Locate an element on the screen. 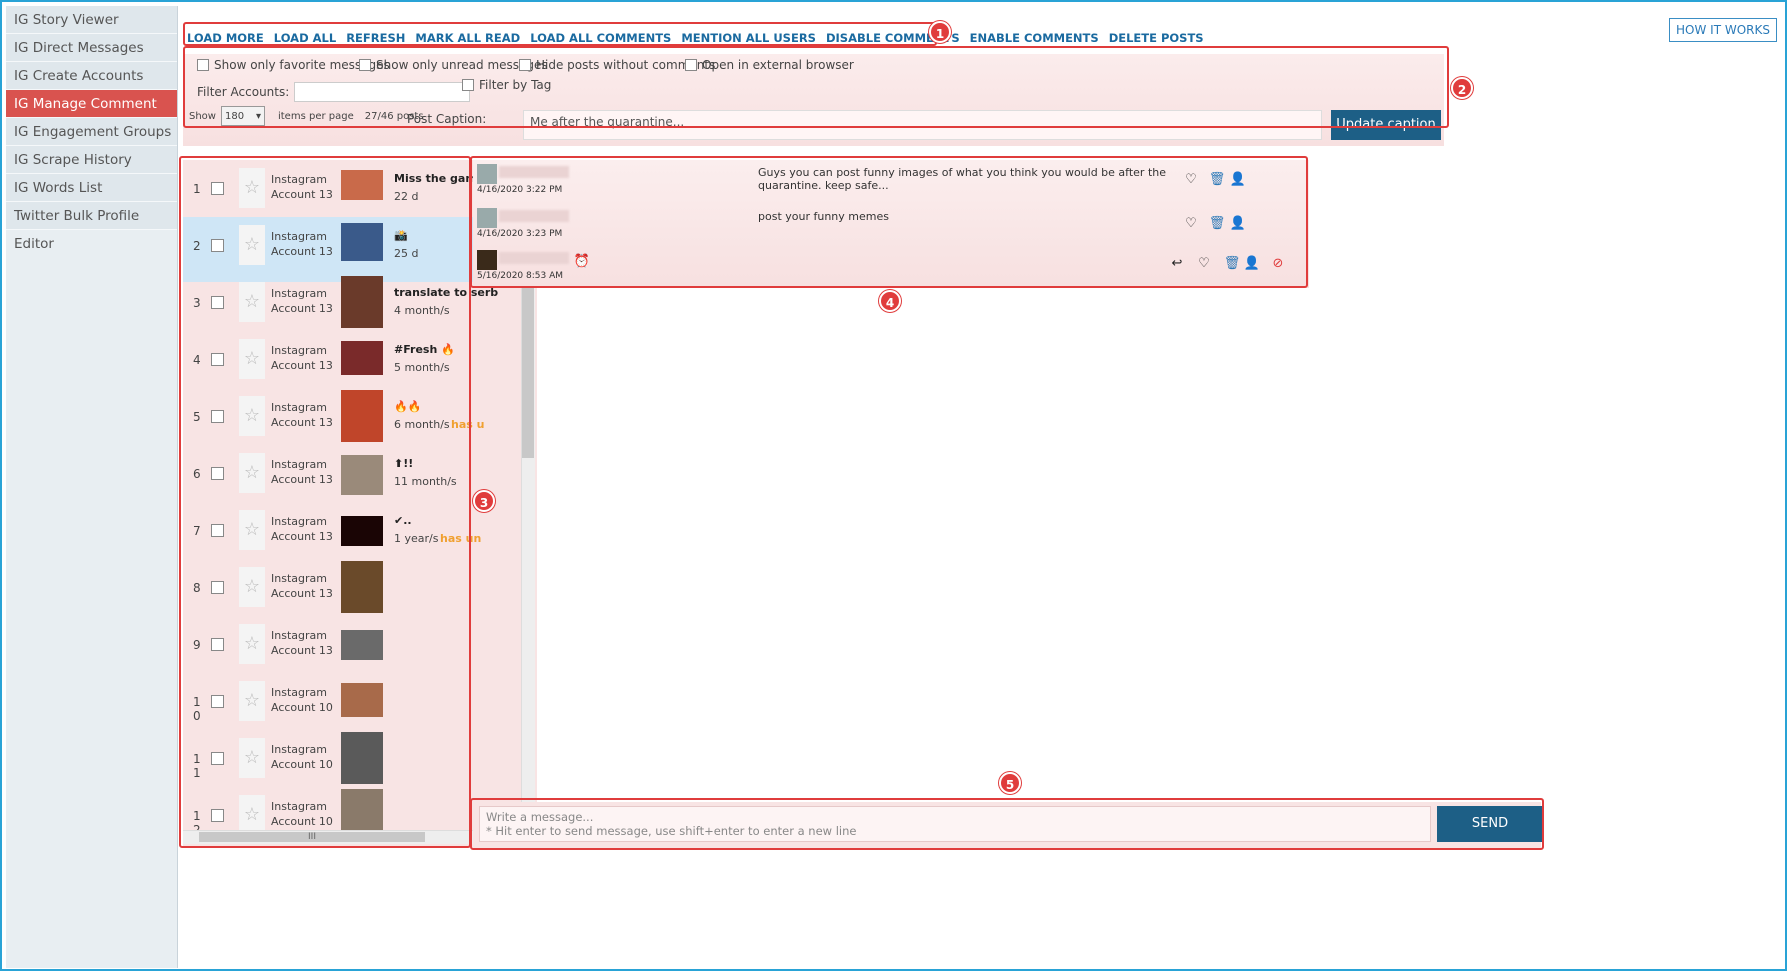  sidebar-item-ig-story-viewer: IG Story Viewer is located at coordinates (91, 20).